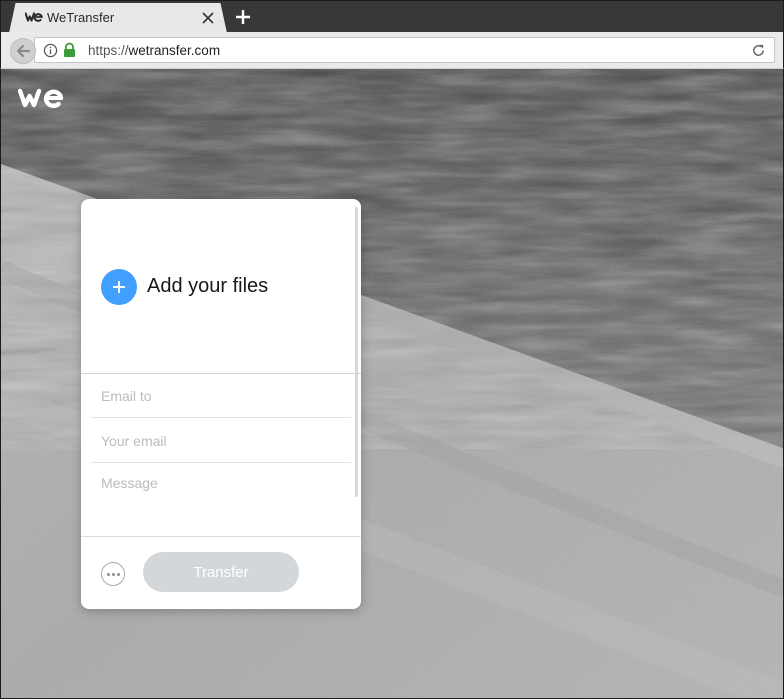  I want to click on info-icon, so click(50, 50).